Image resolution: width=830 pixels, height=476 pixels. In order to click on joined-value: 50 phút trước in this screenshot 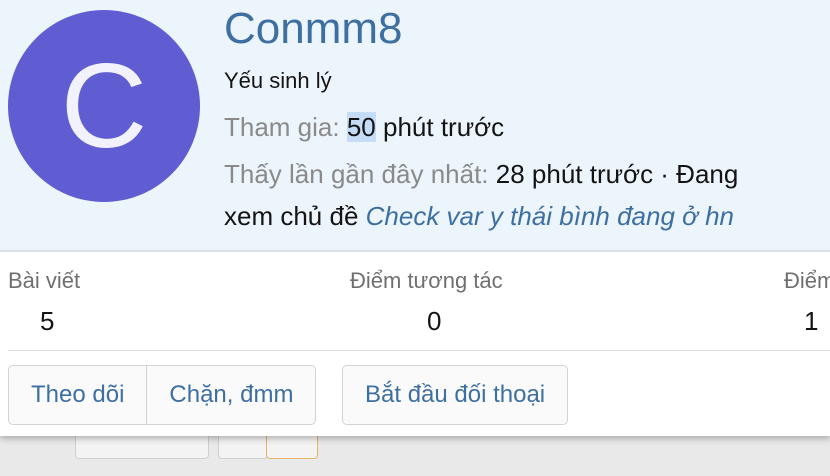, I will do `click(425, 127)`.